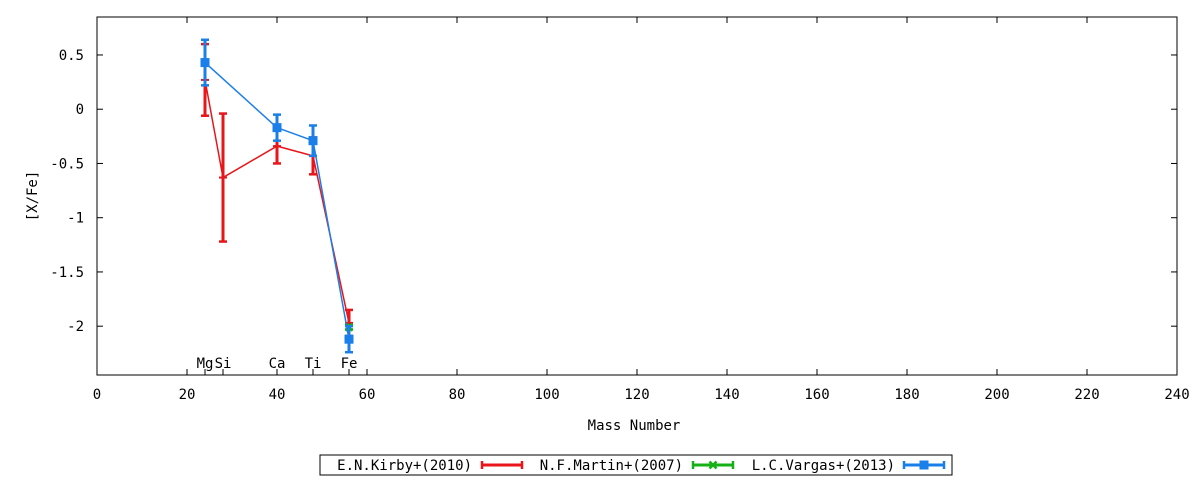  I want to click on element-labels: Mg Si Ca Ti Fe, so click(277, 365).